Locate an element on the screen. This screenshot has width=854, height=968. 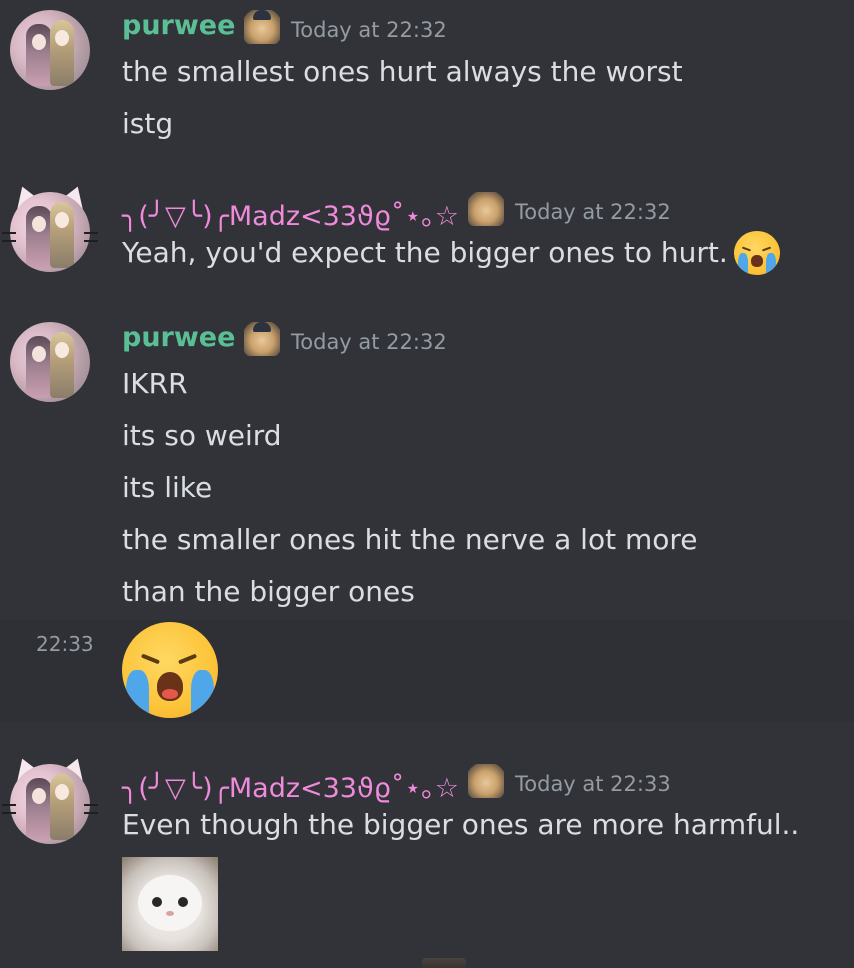
timestamp: 22:33 is located at coordinates (65, 644).